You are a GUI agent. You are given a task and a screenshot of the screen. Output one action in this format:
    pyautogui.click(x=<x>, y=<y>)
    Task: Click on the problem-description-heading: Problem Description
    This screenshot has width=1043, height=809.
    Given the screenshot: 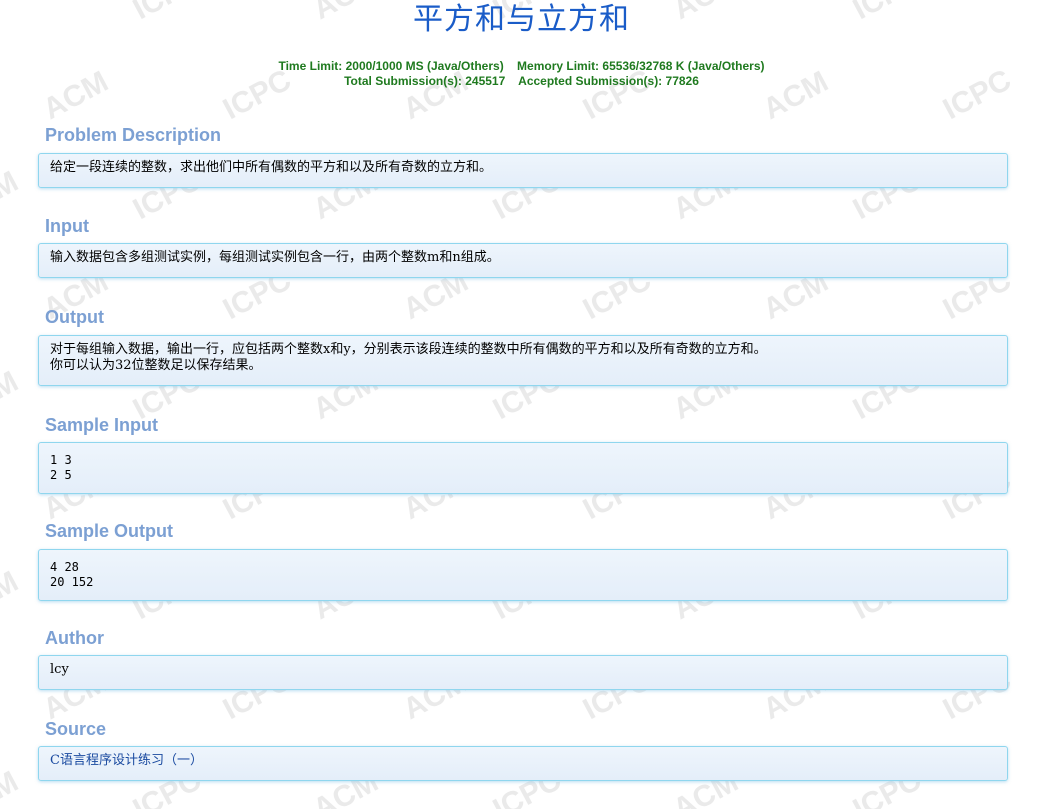 What is the action you would take?
    pyautogui.click(x=133, y=135)
    